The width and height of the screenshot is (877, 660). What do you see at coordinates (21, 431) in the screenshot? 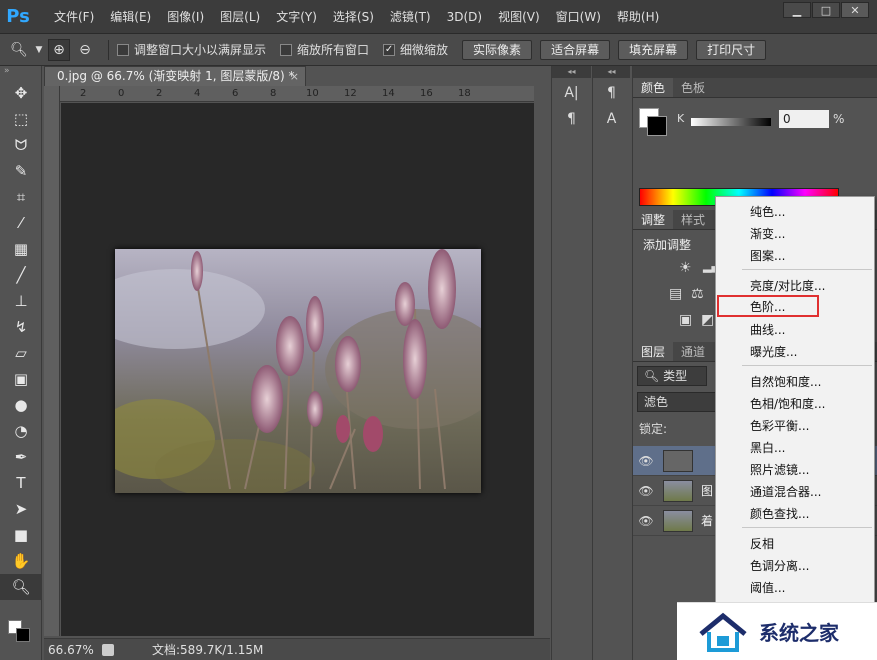
I see `dodge-tool-icon: ◔` at bounding box center [21, 431].